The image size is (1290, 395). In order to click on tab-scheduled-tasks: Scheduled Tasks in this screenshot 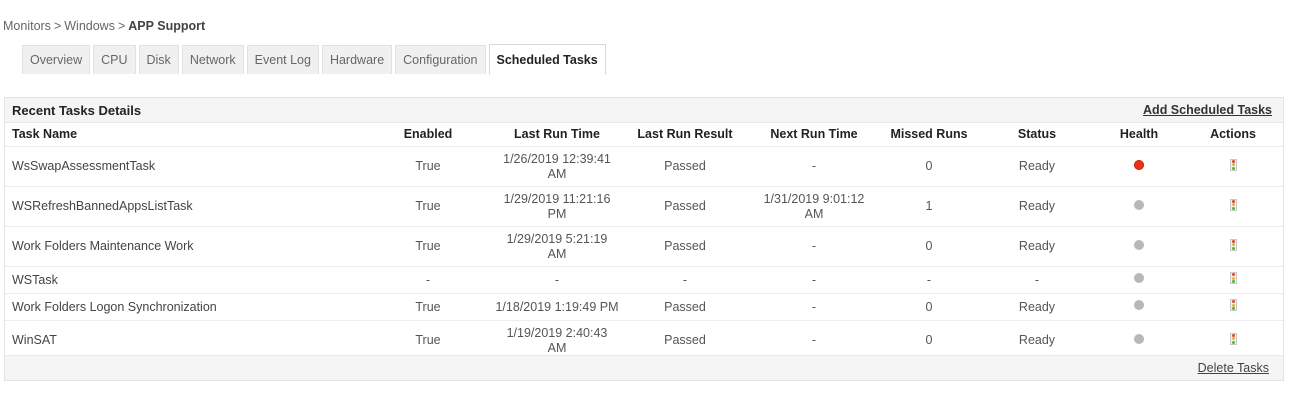, I will do `click(547, 59)`.